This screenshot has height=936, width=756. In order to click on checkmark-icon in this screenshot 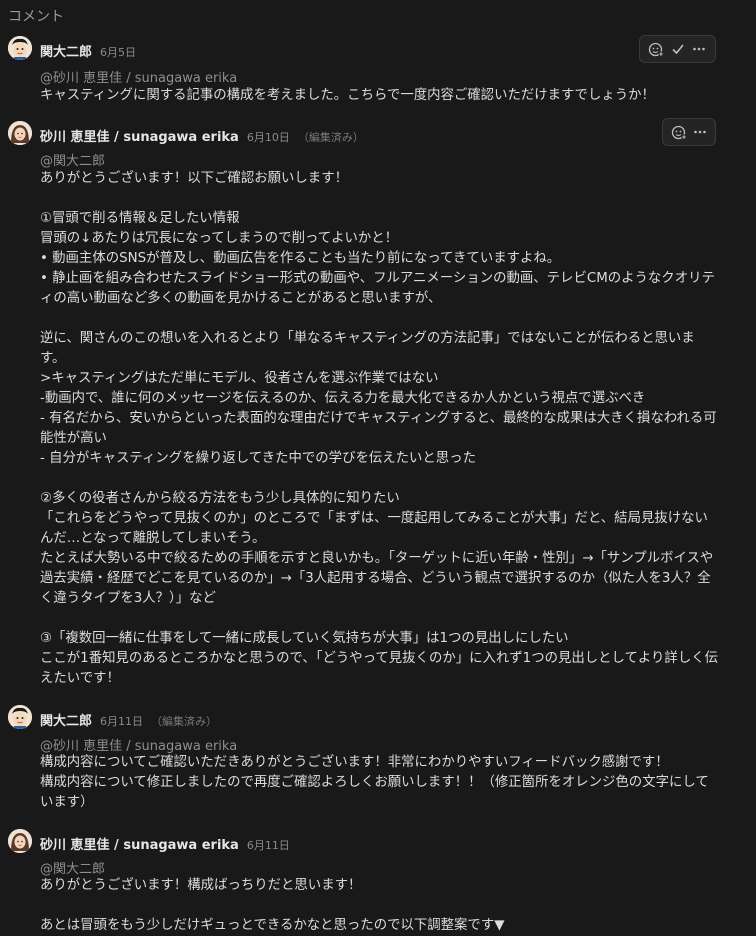, I will do `click(678, 49)`.